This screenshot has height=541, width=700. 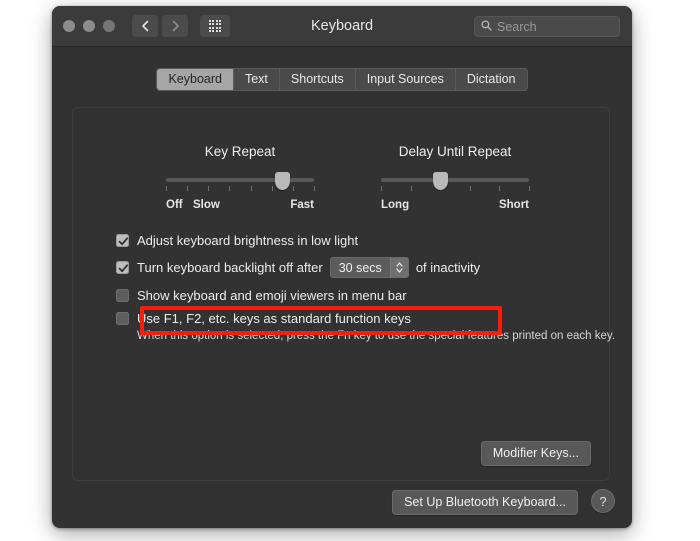 What do you see at coordinates (603, 501) in the screenshot?
I see `help-button: ?` at bounding box center [603, 501].